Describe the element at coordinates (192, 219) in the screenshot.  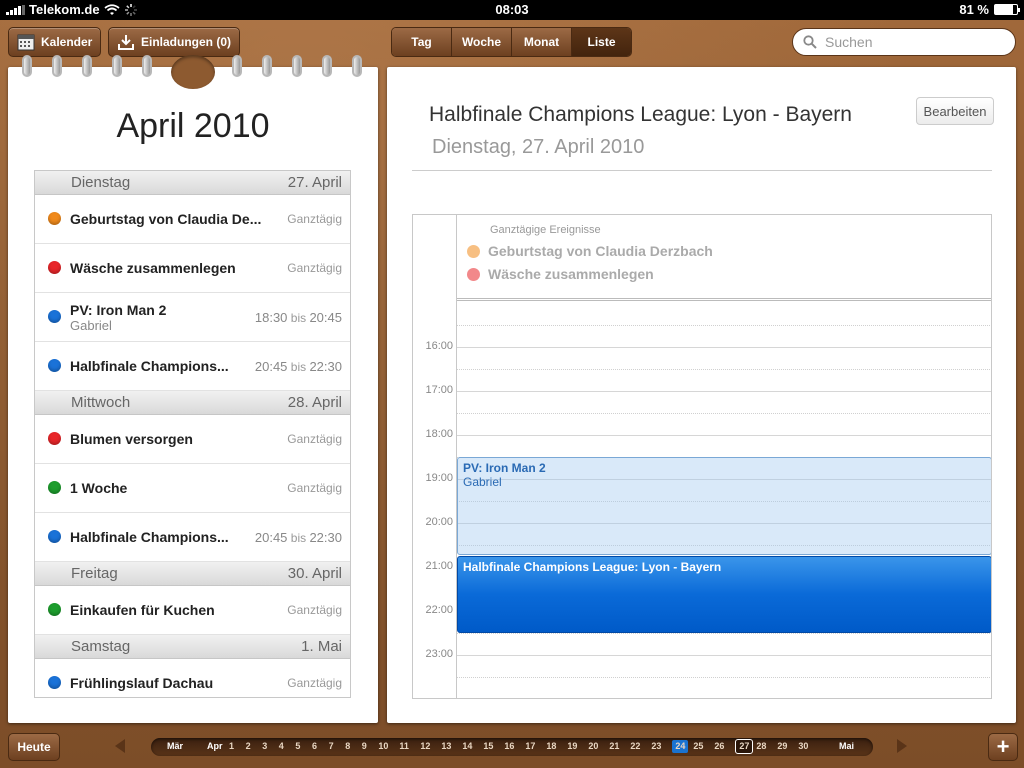
I see `list-item: Geburtstag von Claudia De... Ganztägig` at that location.